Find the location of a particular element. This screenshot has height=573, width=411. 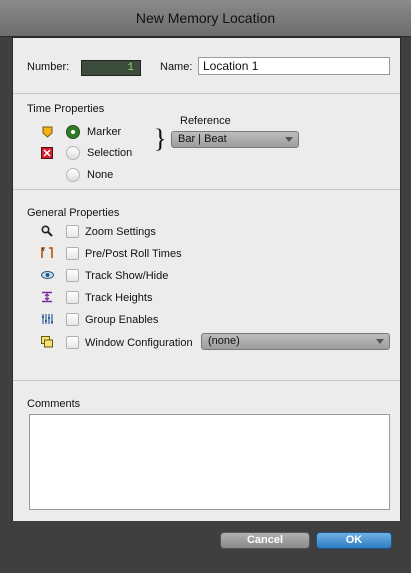

track-heights-icon is located at coordinates (47, 297).